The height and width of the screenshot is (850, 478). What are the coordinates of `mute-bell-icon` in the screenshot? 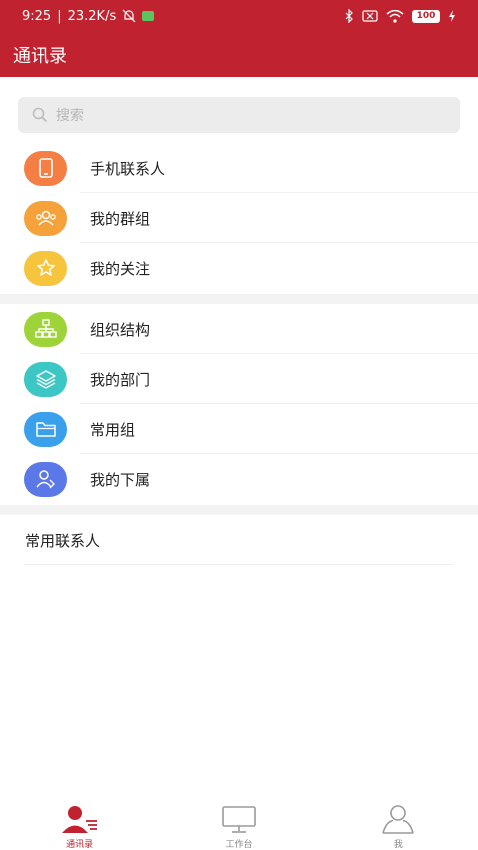 It's located at (129, 16).